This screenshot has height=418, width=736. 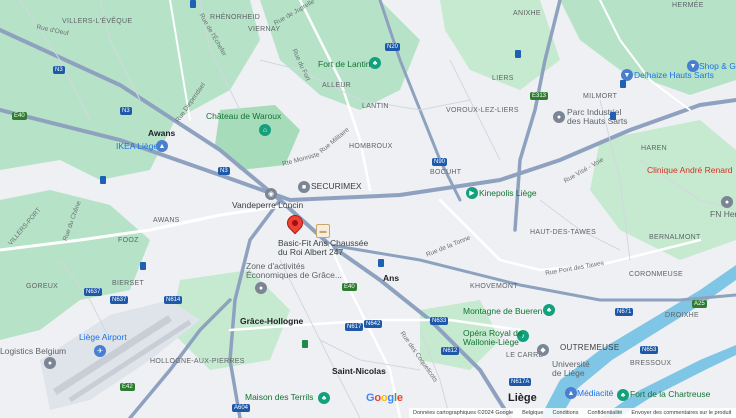 I want to click on landmark-icon: ⌂, so click(x=265, y=130).